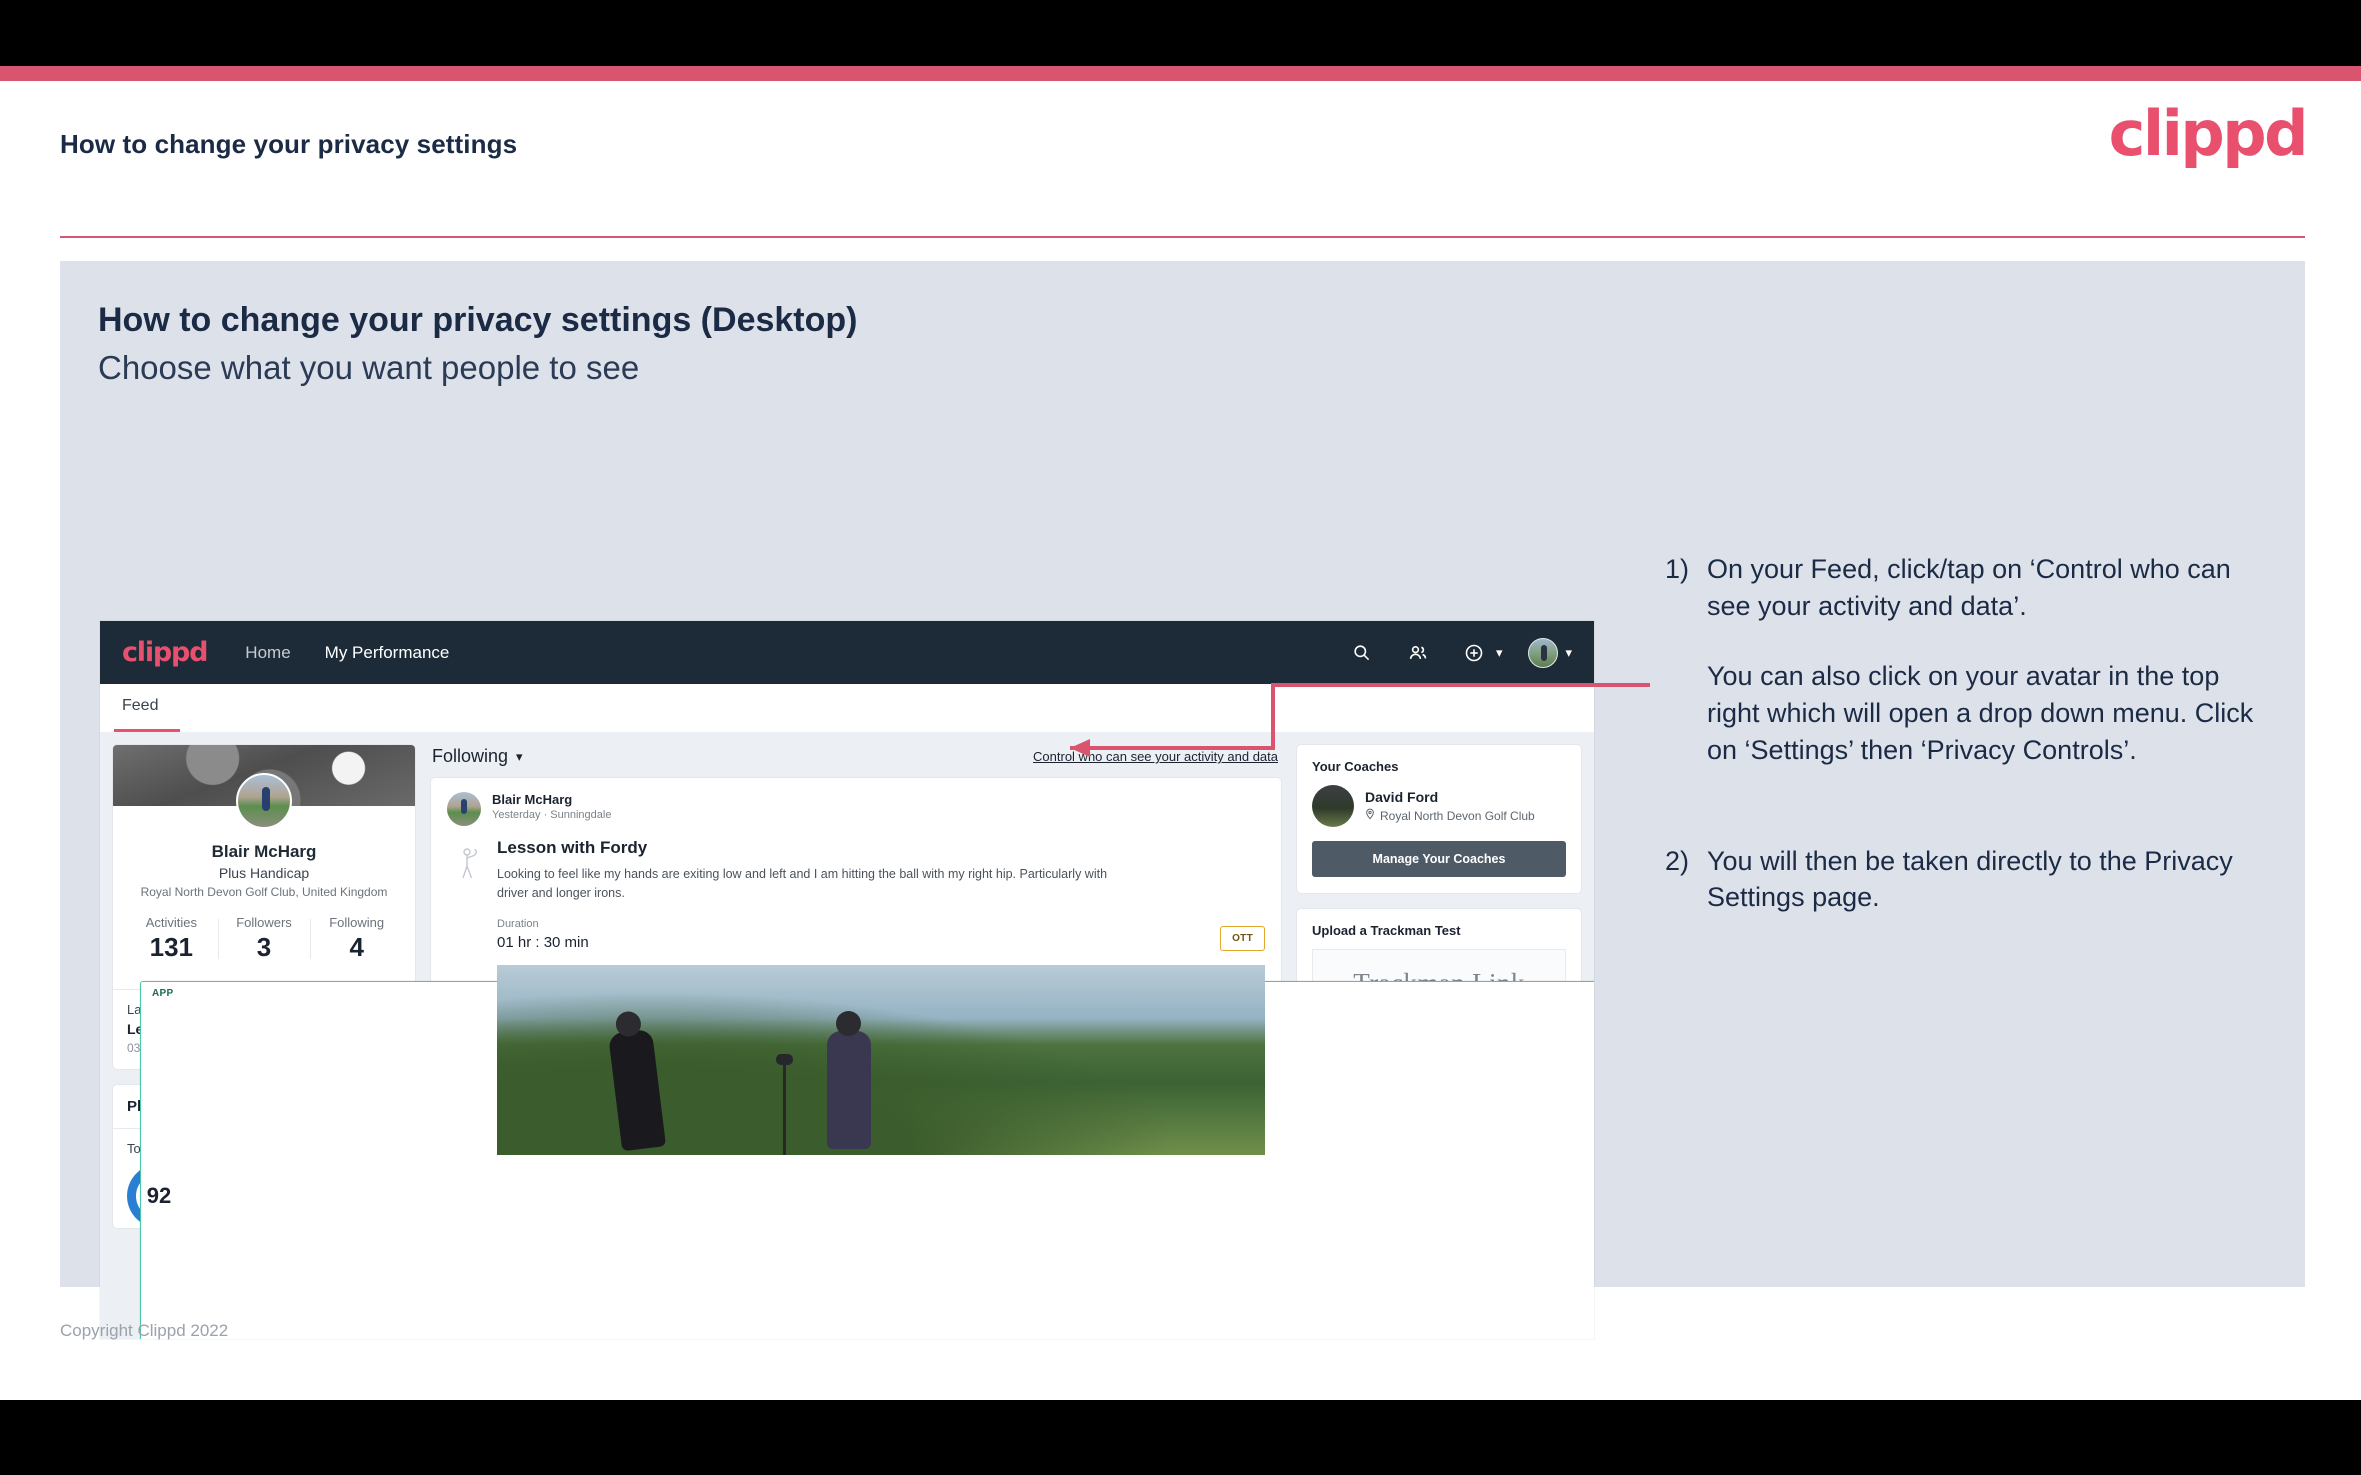 The width and height of the screenshot is (2361, 1475). Describe the element at coordinates (1499, 652) in the screenshot. I see `add-menu-chevron-down-icon: ▾` at that location.